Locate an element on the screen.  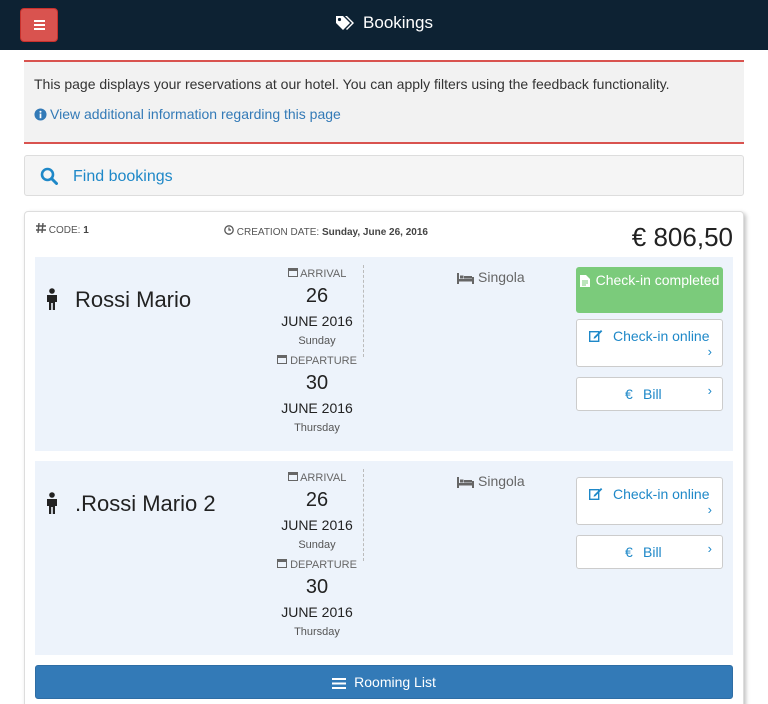
rooming-list-button: Rooming List is located at coordinates (384, 682).